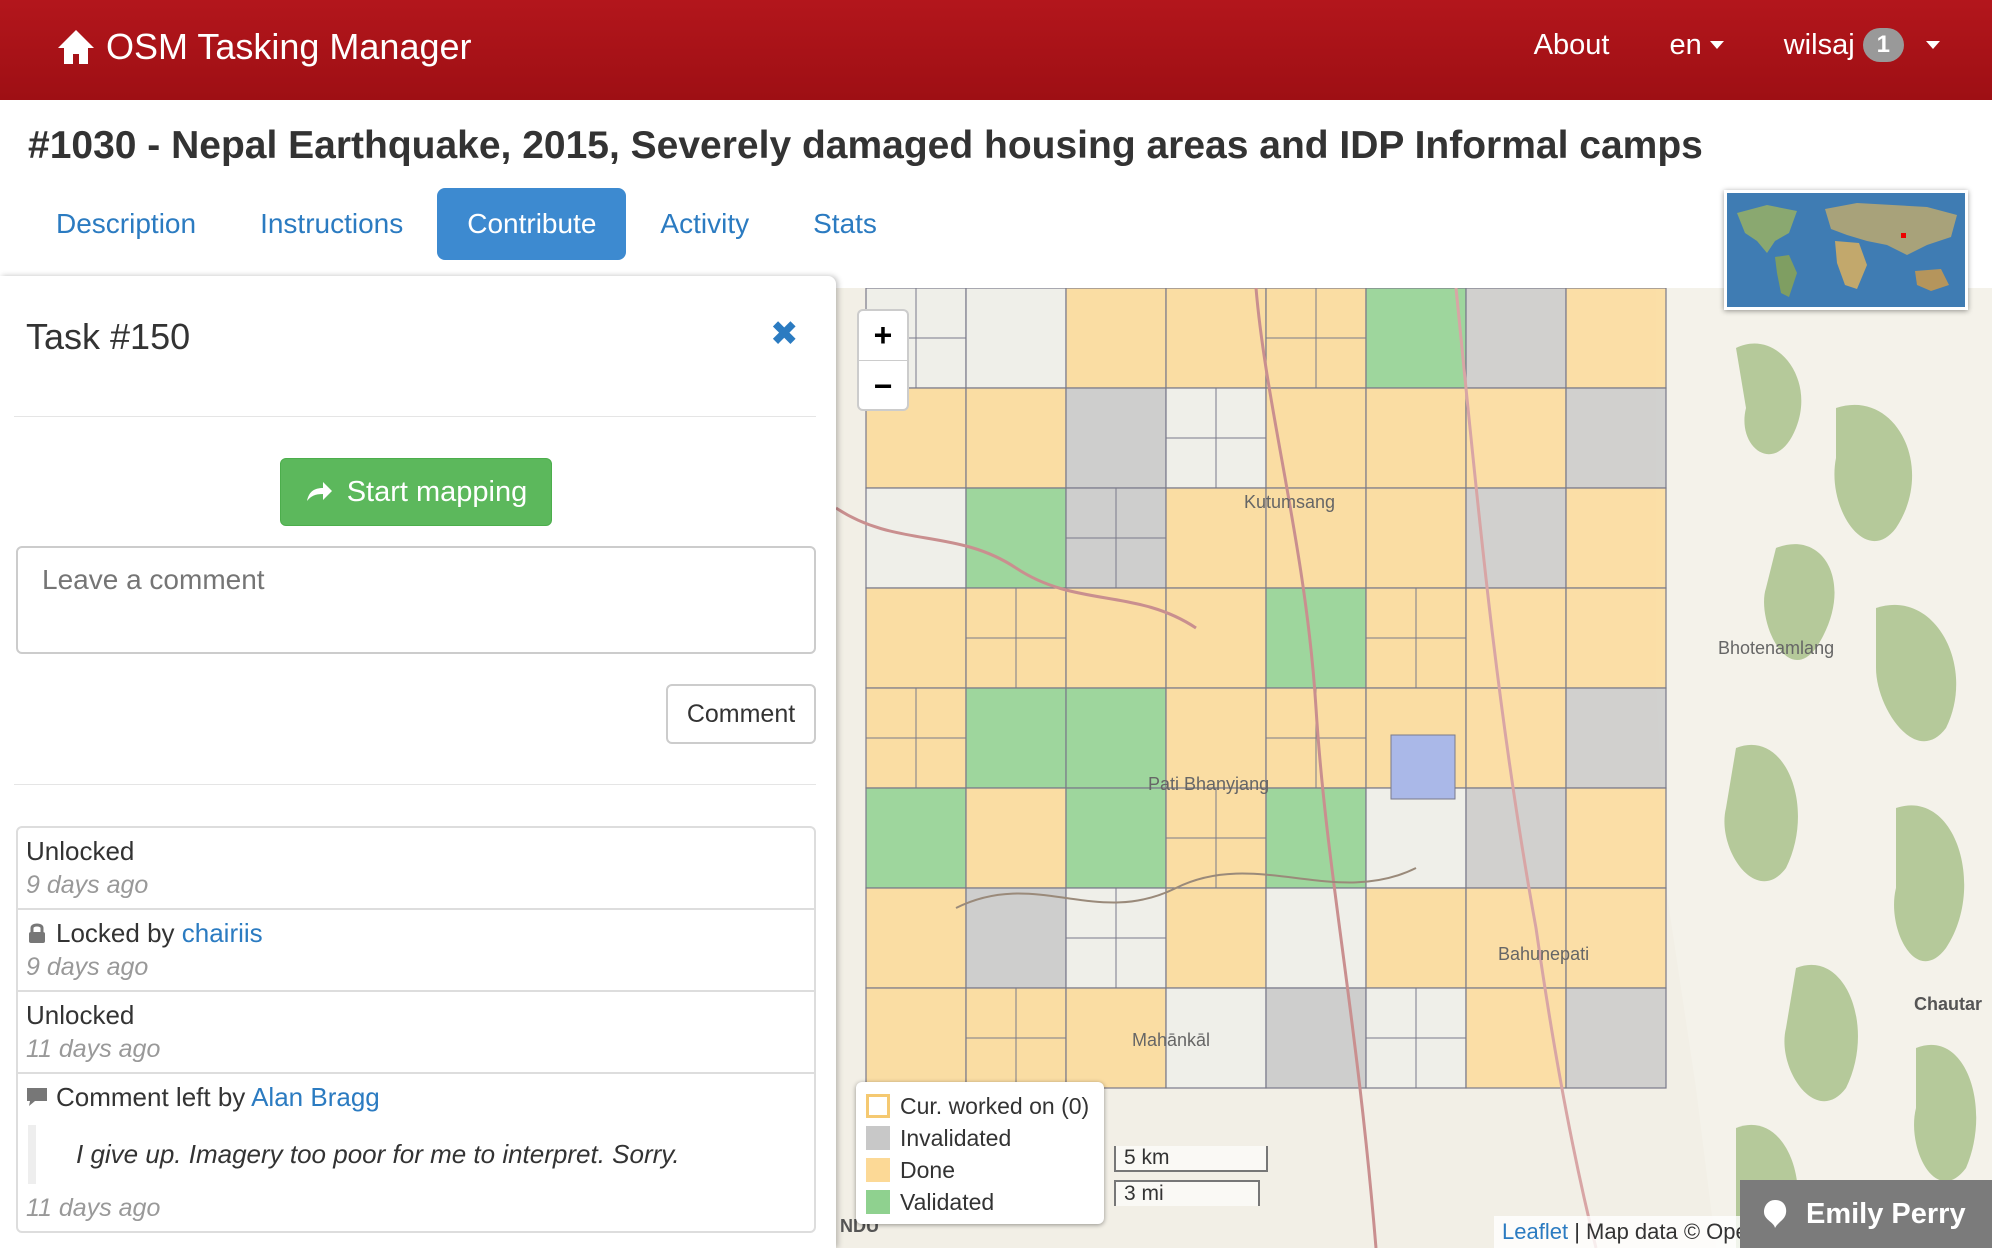  Describe the element at coordinates (289, 46) in the screenshot. I see `brand-title: OSM Tasking Manager` at that location.